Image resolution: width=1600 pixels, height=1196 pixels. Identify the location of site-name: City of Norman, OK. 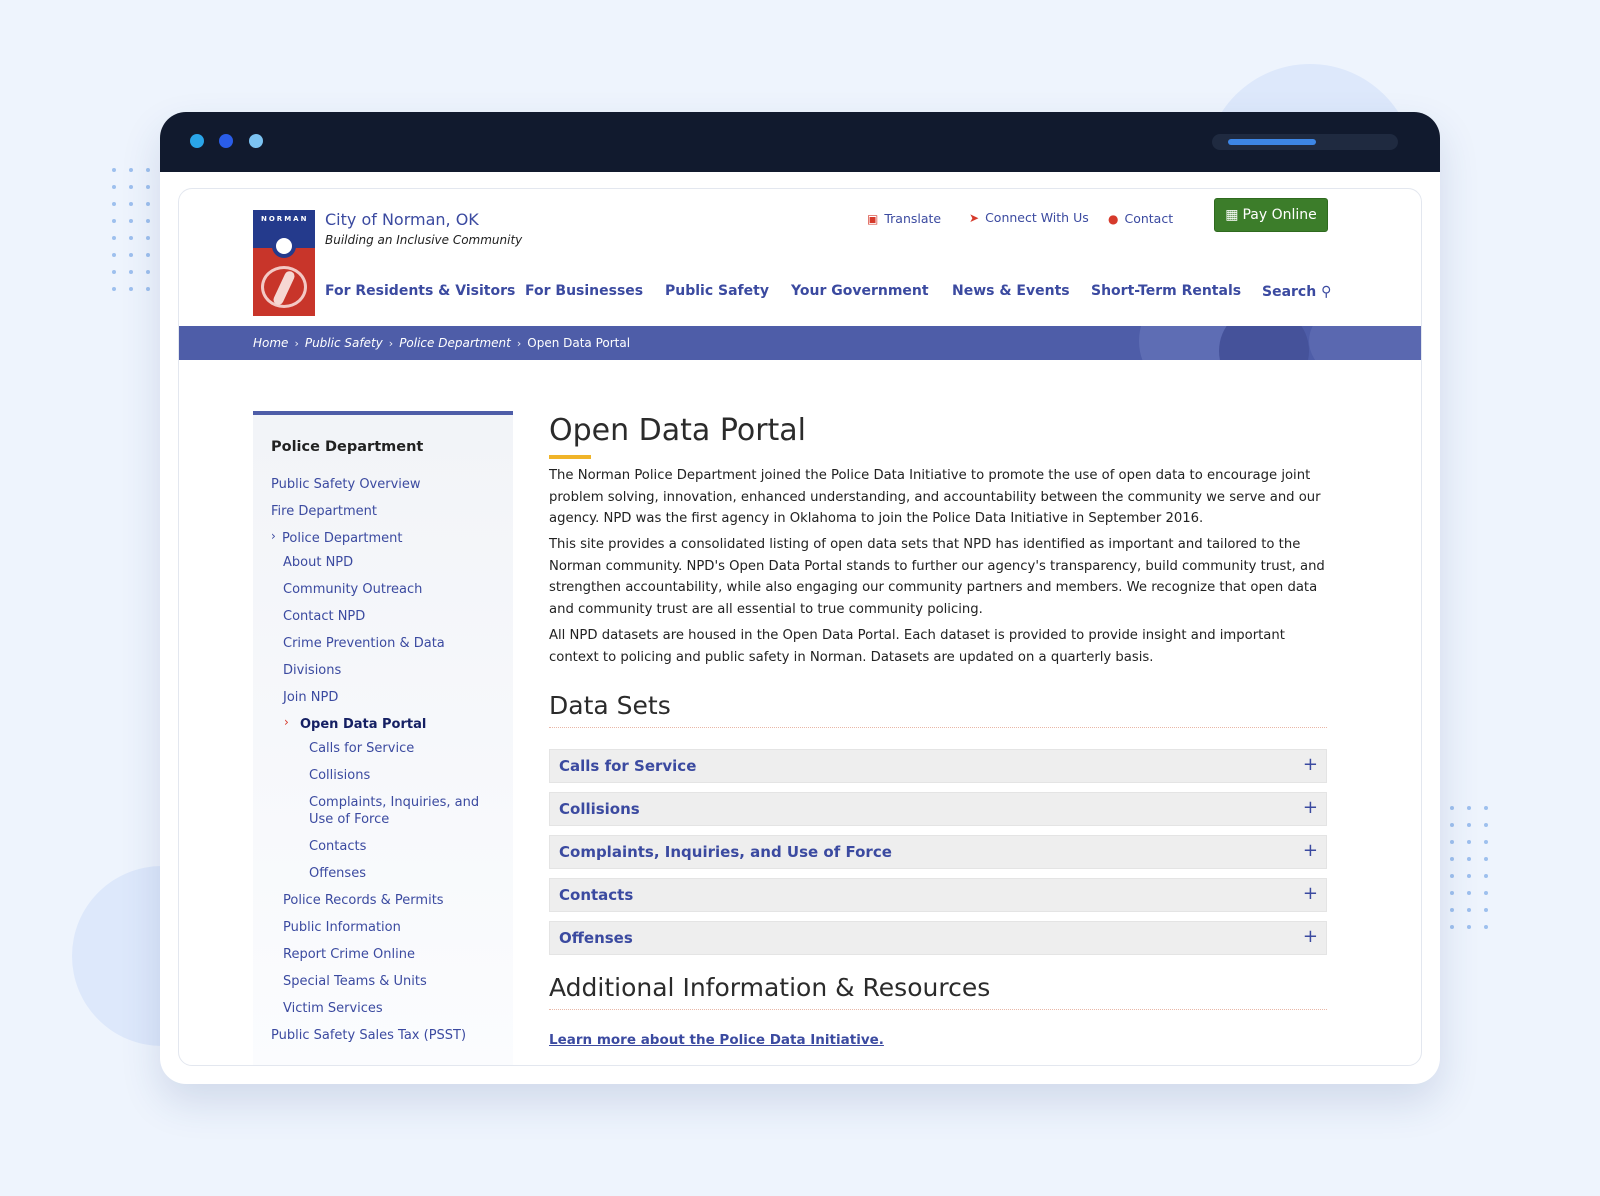
(402, 219).